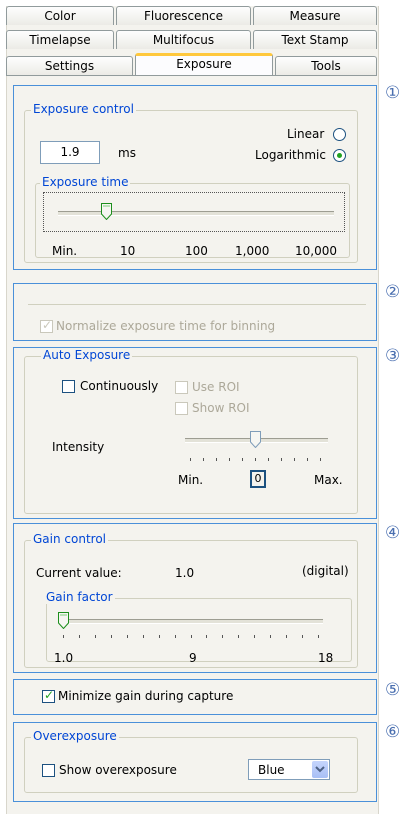 This screenshot has height=814, width=409. What do you see at coordinates (320, 769) in the screenshot?
I see `dropdown-arrow-icon` at bounding box center [320, 769].